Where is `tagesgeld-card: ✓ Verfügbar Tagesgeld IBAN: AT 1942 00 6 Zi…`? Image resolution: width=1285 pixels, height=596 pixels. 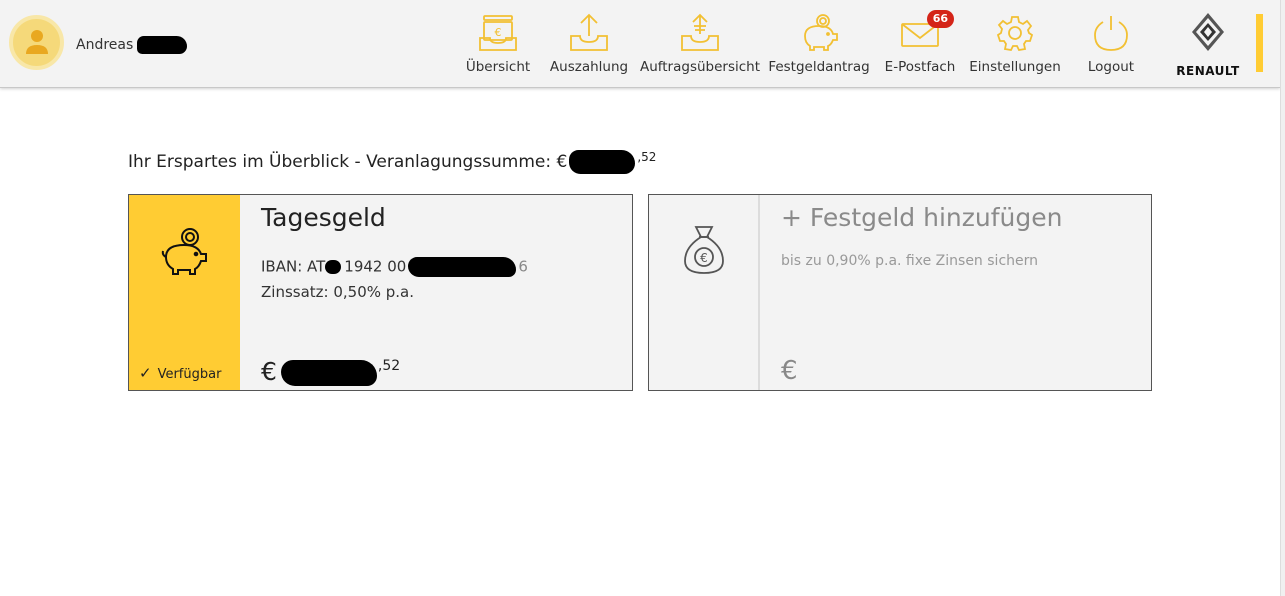
tagesgeld-card: ✓ Verfügbar Tagesgeld IBAN: AT 1942 00 6 Zi… is located at coordinates (380, 292).